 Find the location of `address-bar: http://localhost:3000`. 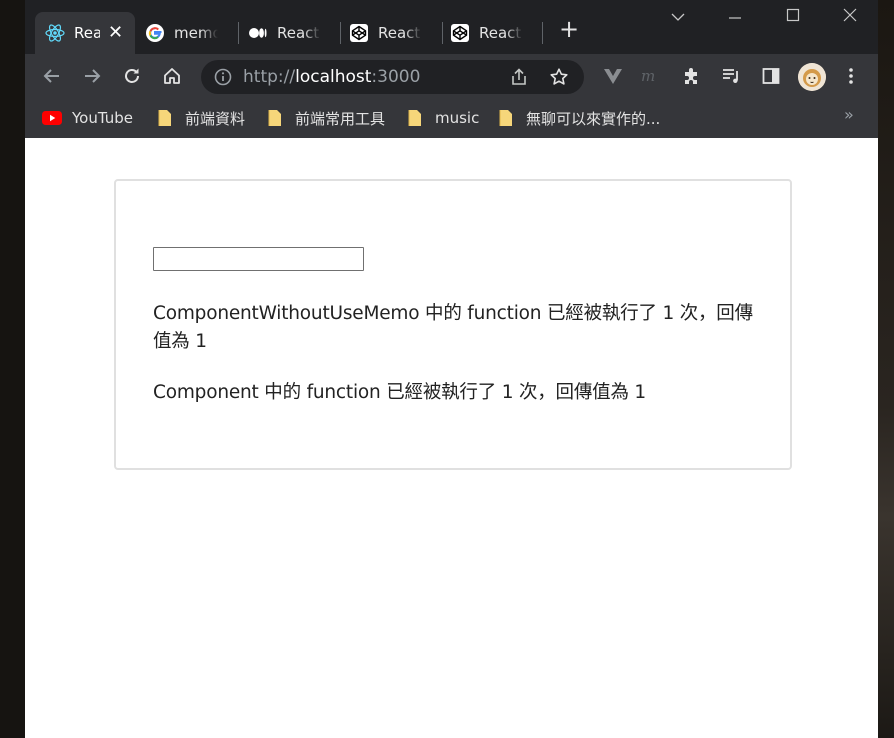

address-bar: http://localhost:3000 is located at coordinates (392, 77).